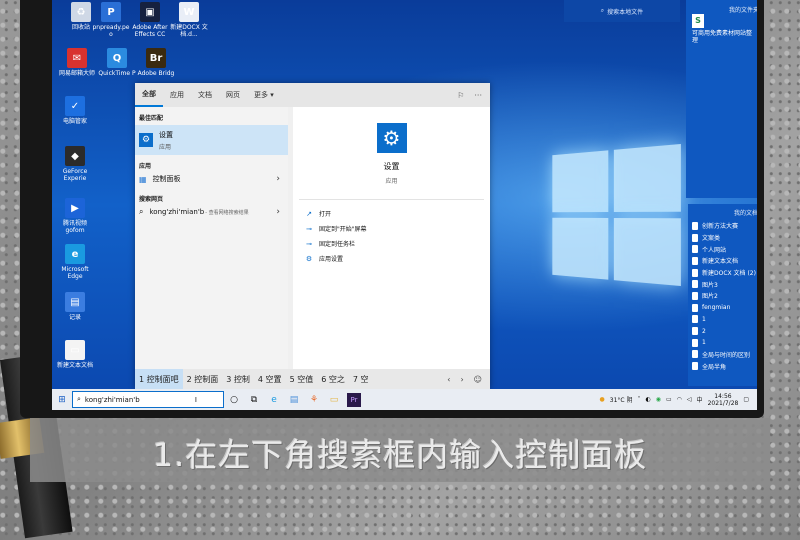 This screenshot has height=540, width=800. What do you see at coordinates (639, 399) in the screenshot?
I see `tray-chevron-icon: ˄` at bounding box center [639, 399].